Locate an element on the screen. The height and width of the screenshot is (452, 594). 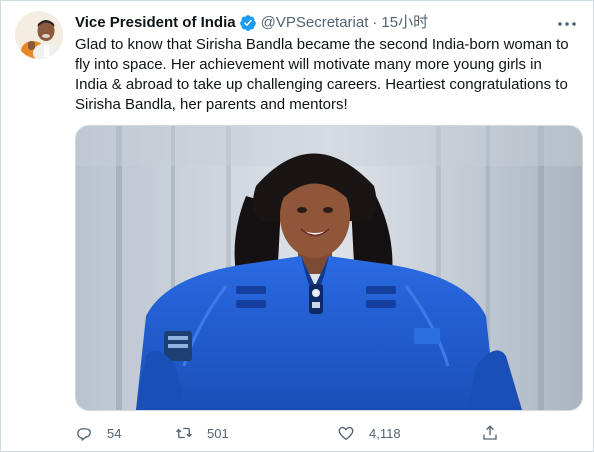
like-button: 4,118 is located at coordinates (369, 433).